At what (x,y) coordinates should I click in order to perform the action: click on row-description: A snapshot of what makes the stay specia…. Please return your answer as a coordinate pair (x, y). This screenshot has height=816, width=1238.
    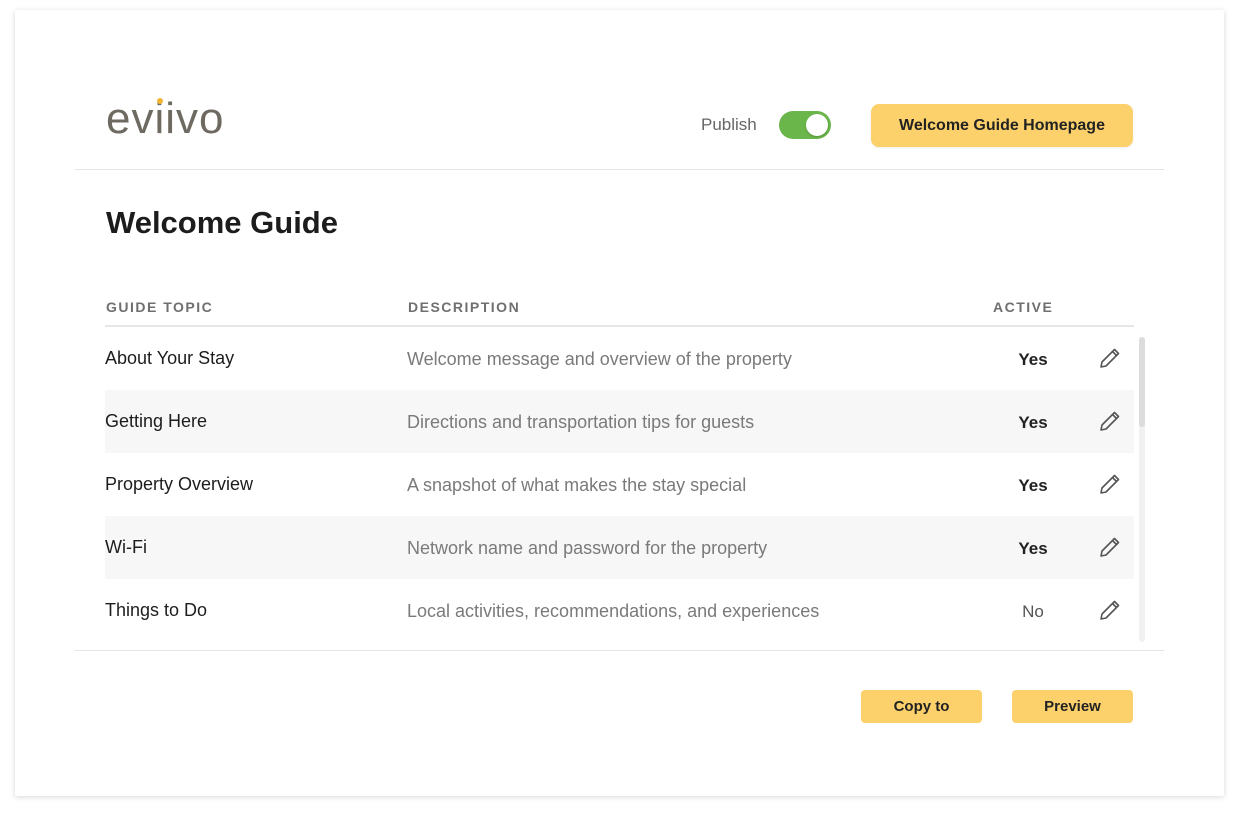
    Looking at the image, I should click on (577, 485).